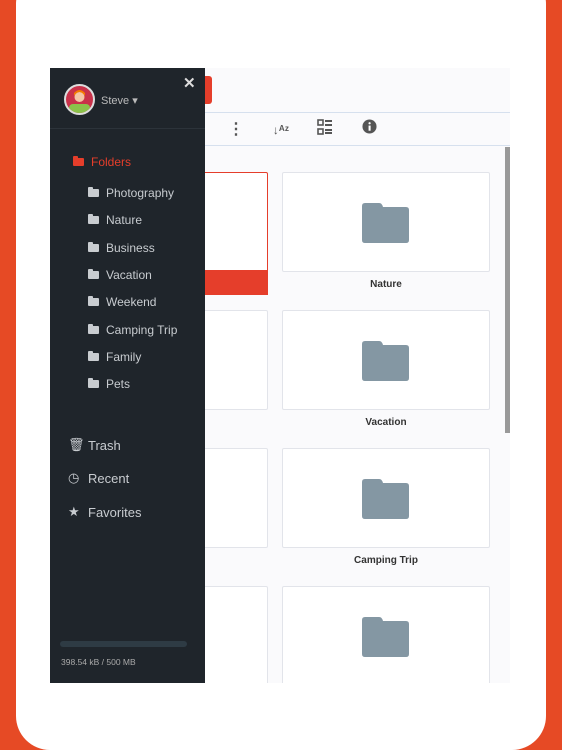  I want to click on sort-az-icon: ↓ᴬᶻ, so click(281, 130).